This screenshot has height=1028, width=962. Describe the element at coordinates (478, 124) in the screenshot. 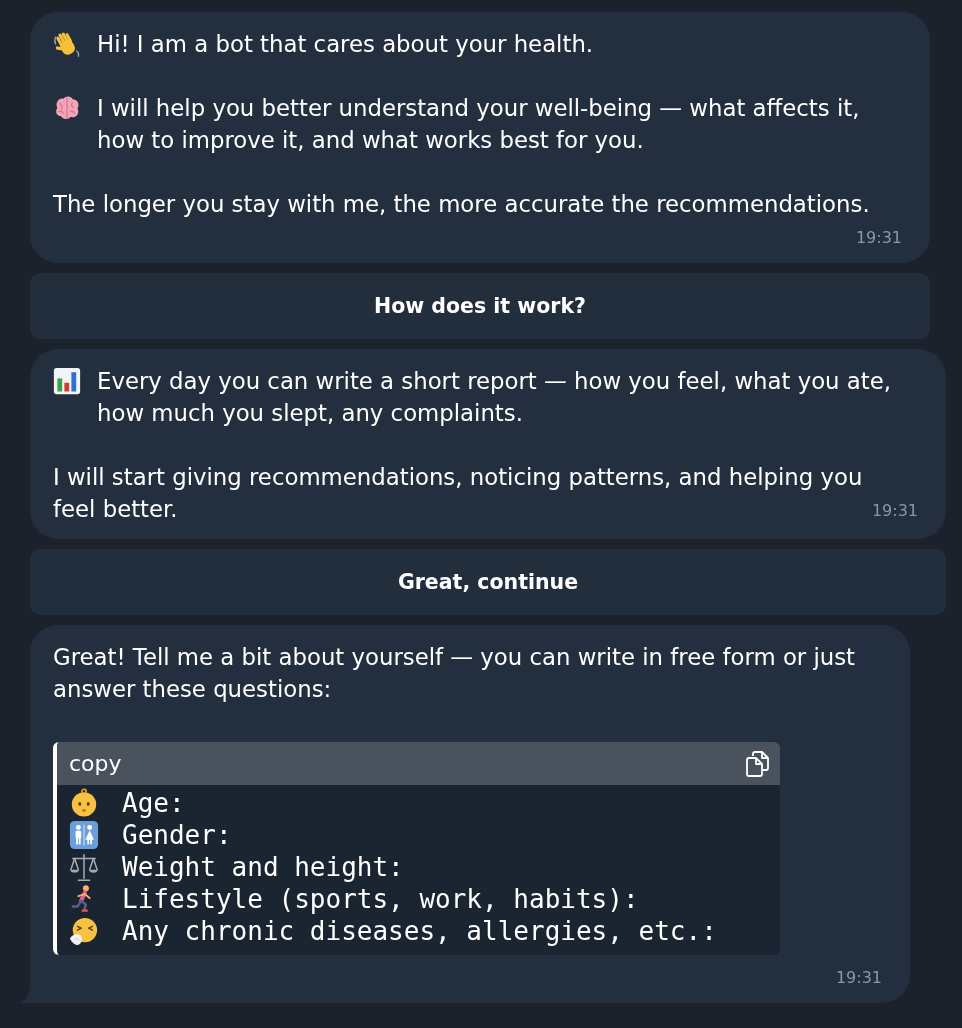

I see `message-text: I will help you better understand your well-being — what affects it, how to improve it, and what works best for you.` at that location.